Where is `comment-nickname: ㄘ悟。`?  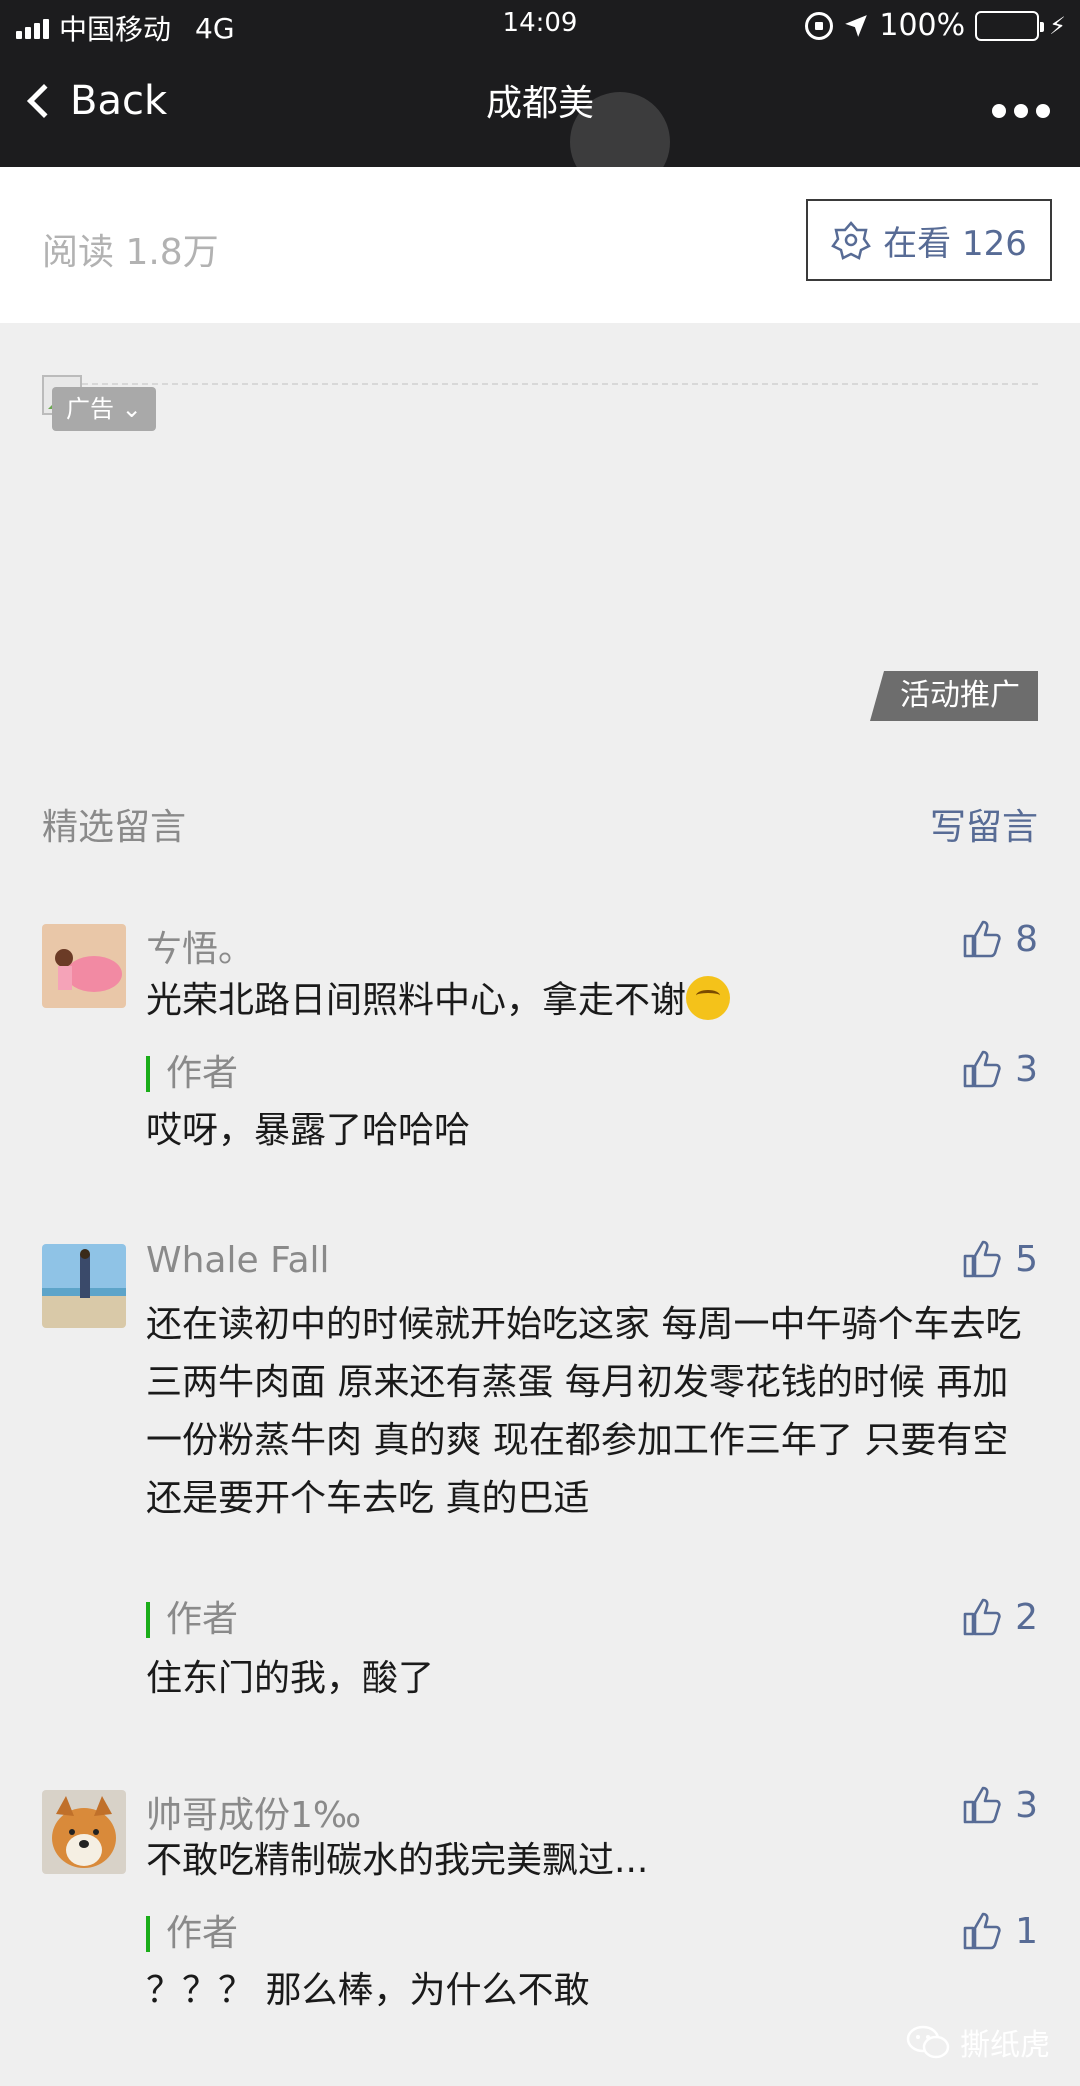
comment-nickname: ㄘ悟。 is located at coordinates (200, 949).